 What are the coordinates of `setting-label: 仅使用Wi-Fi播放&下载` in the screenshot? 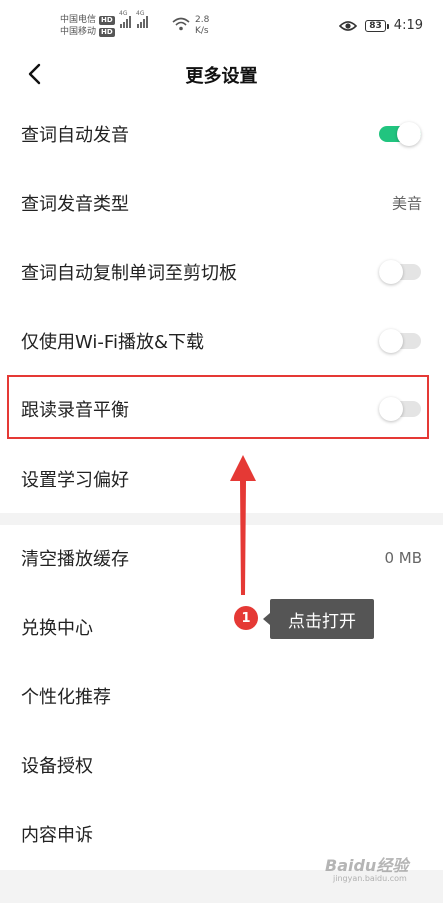 It's located at (112, 342).